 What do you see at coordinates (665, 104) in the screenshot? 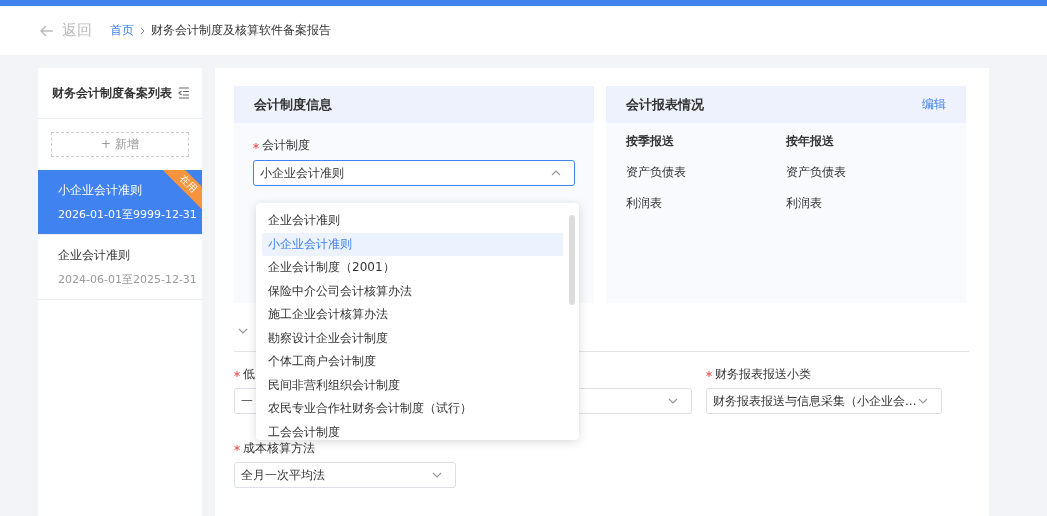
I see `card-title: 会计报表情况` at bounding box center [665, 104].